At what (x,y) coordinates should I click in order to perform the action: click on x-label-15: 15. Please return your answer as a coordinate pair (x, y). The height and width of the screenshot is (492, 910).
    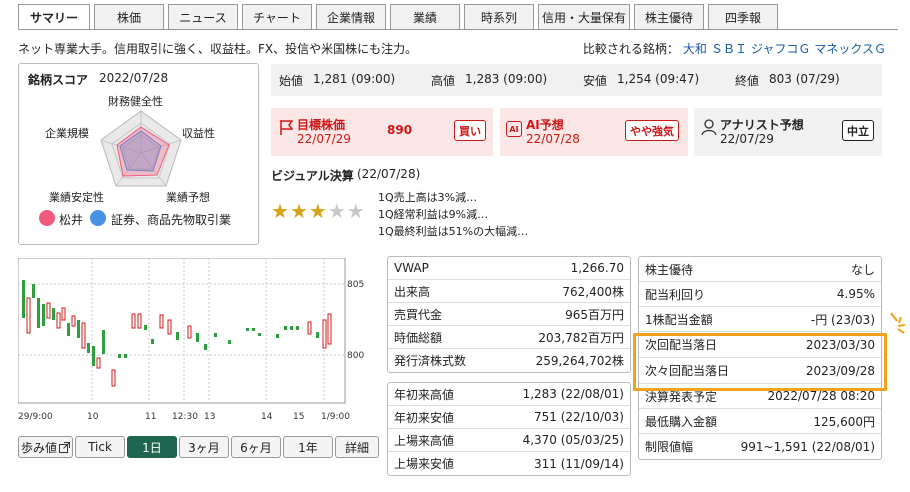
    Looking at the image, I should click on (298, 417).